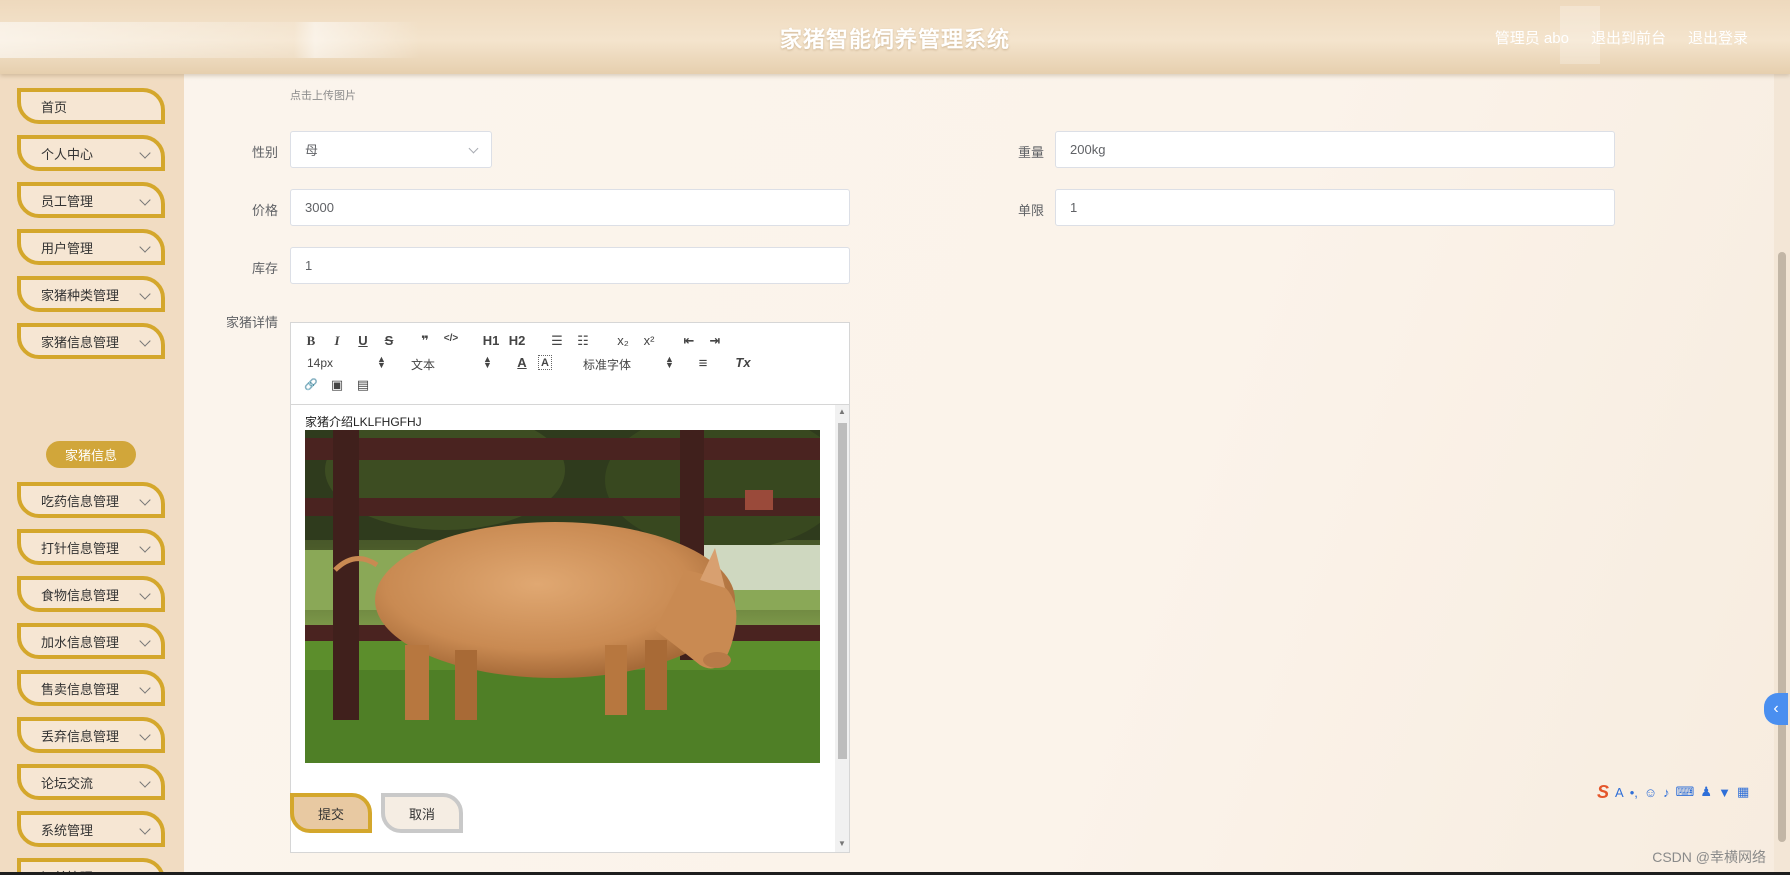 This screenshot has height=875, width=1790. What do you see at coordinates (842, 411) in the screenshot?
I see `scroll-up-icon: ▲` at bounding box center [842, 411].